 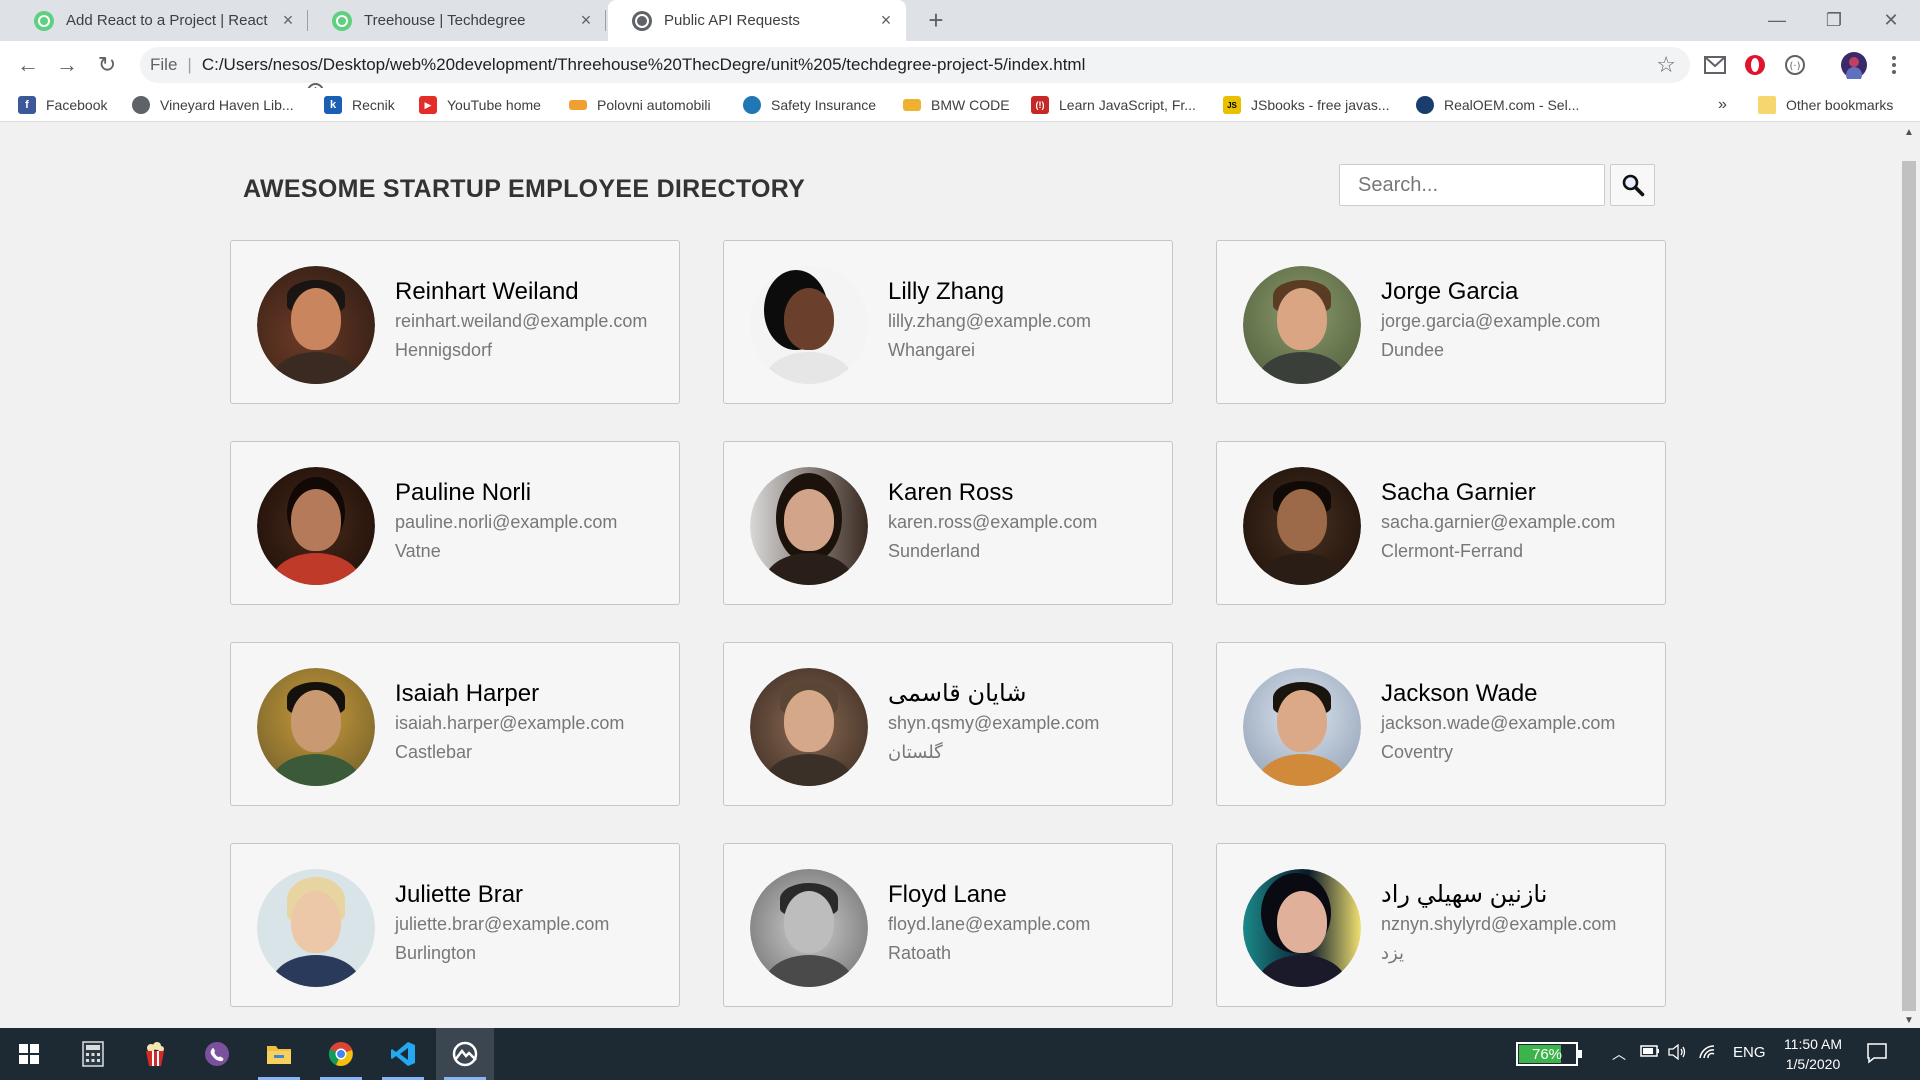 I want to click on bookmark-youtube: ▶ YouTube home, so click(x=480, y=105).